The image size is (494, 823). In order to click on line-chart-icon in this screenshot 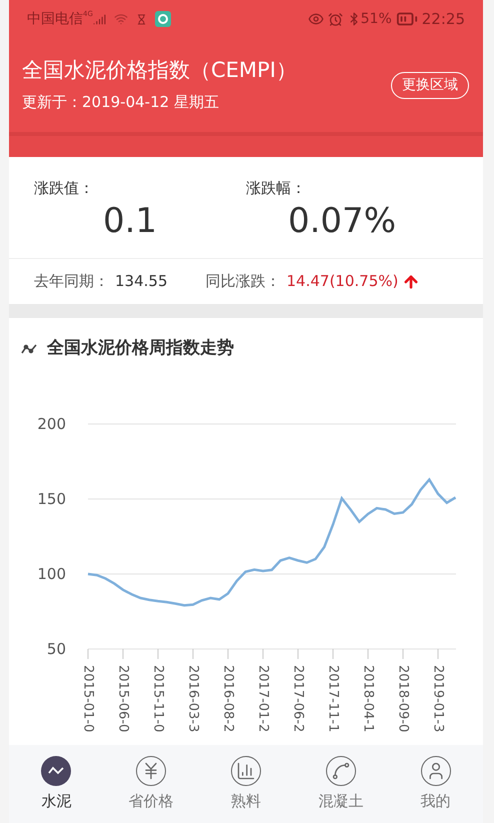, I will do `click(29, 349)`.